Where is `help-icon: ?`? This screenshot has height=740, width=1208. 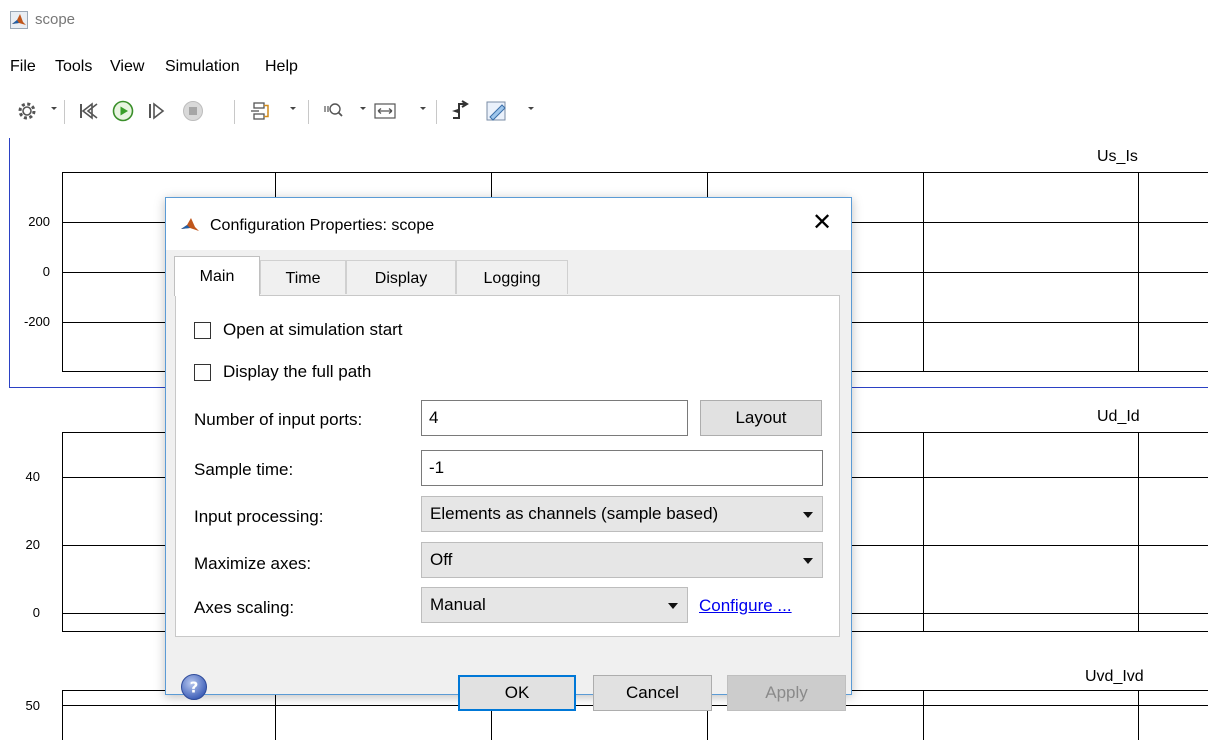
help-icon: ? is located at coordinates (194, 687).